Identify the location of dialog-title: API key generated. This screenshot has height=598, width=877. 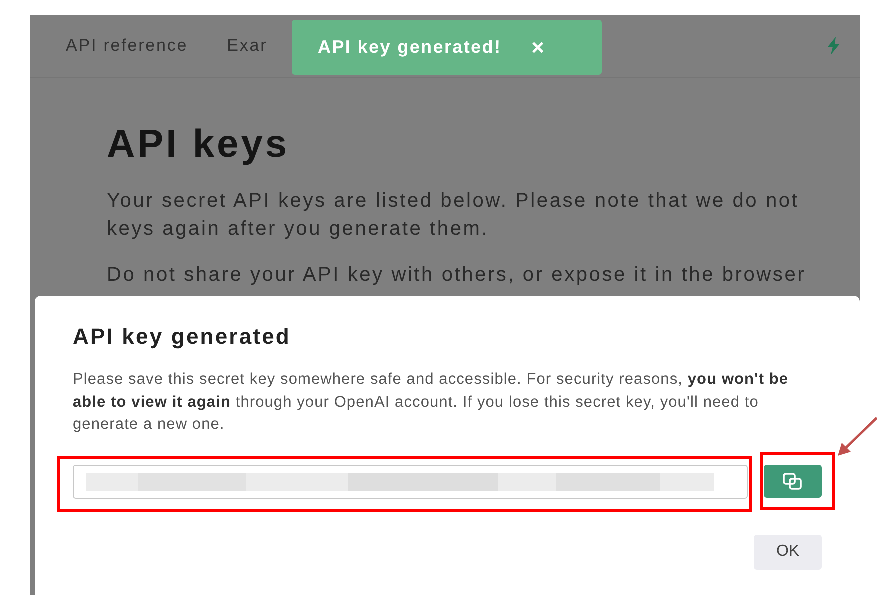
(182, 337).